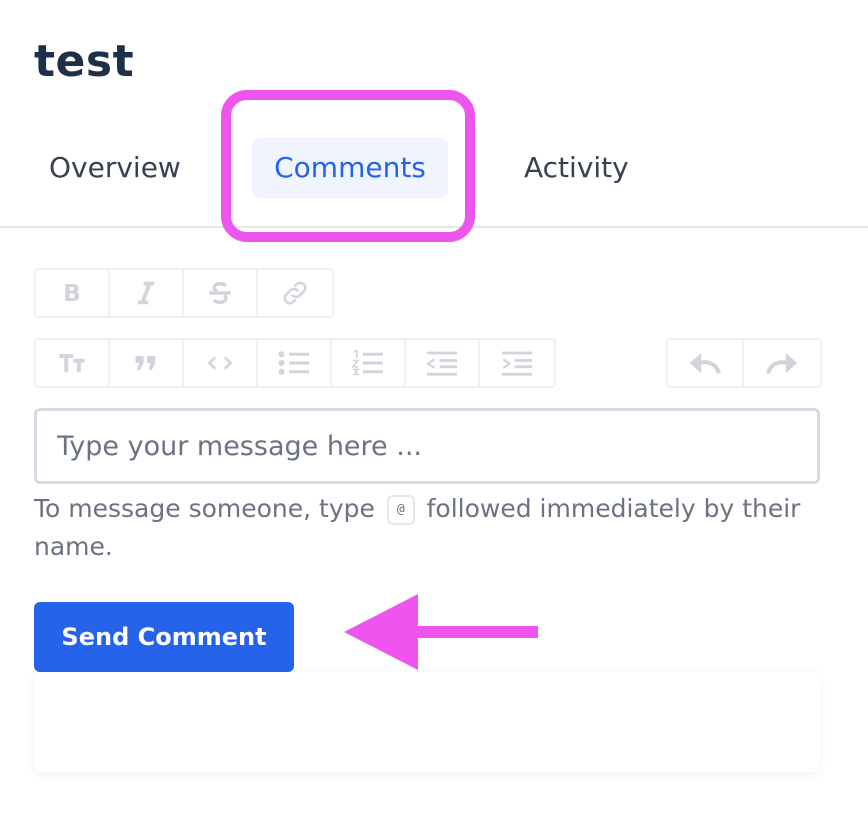 The image size is (868, 838). What do you see at coordinates (348, 166) in the screenshot?
I see `annotation-highlight-box` at bounding box center [348, 166].